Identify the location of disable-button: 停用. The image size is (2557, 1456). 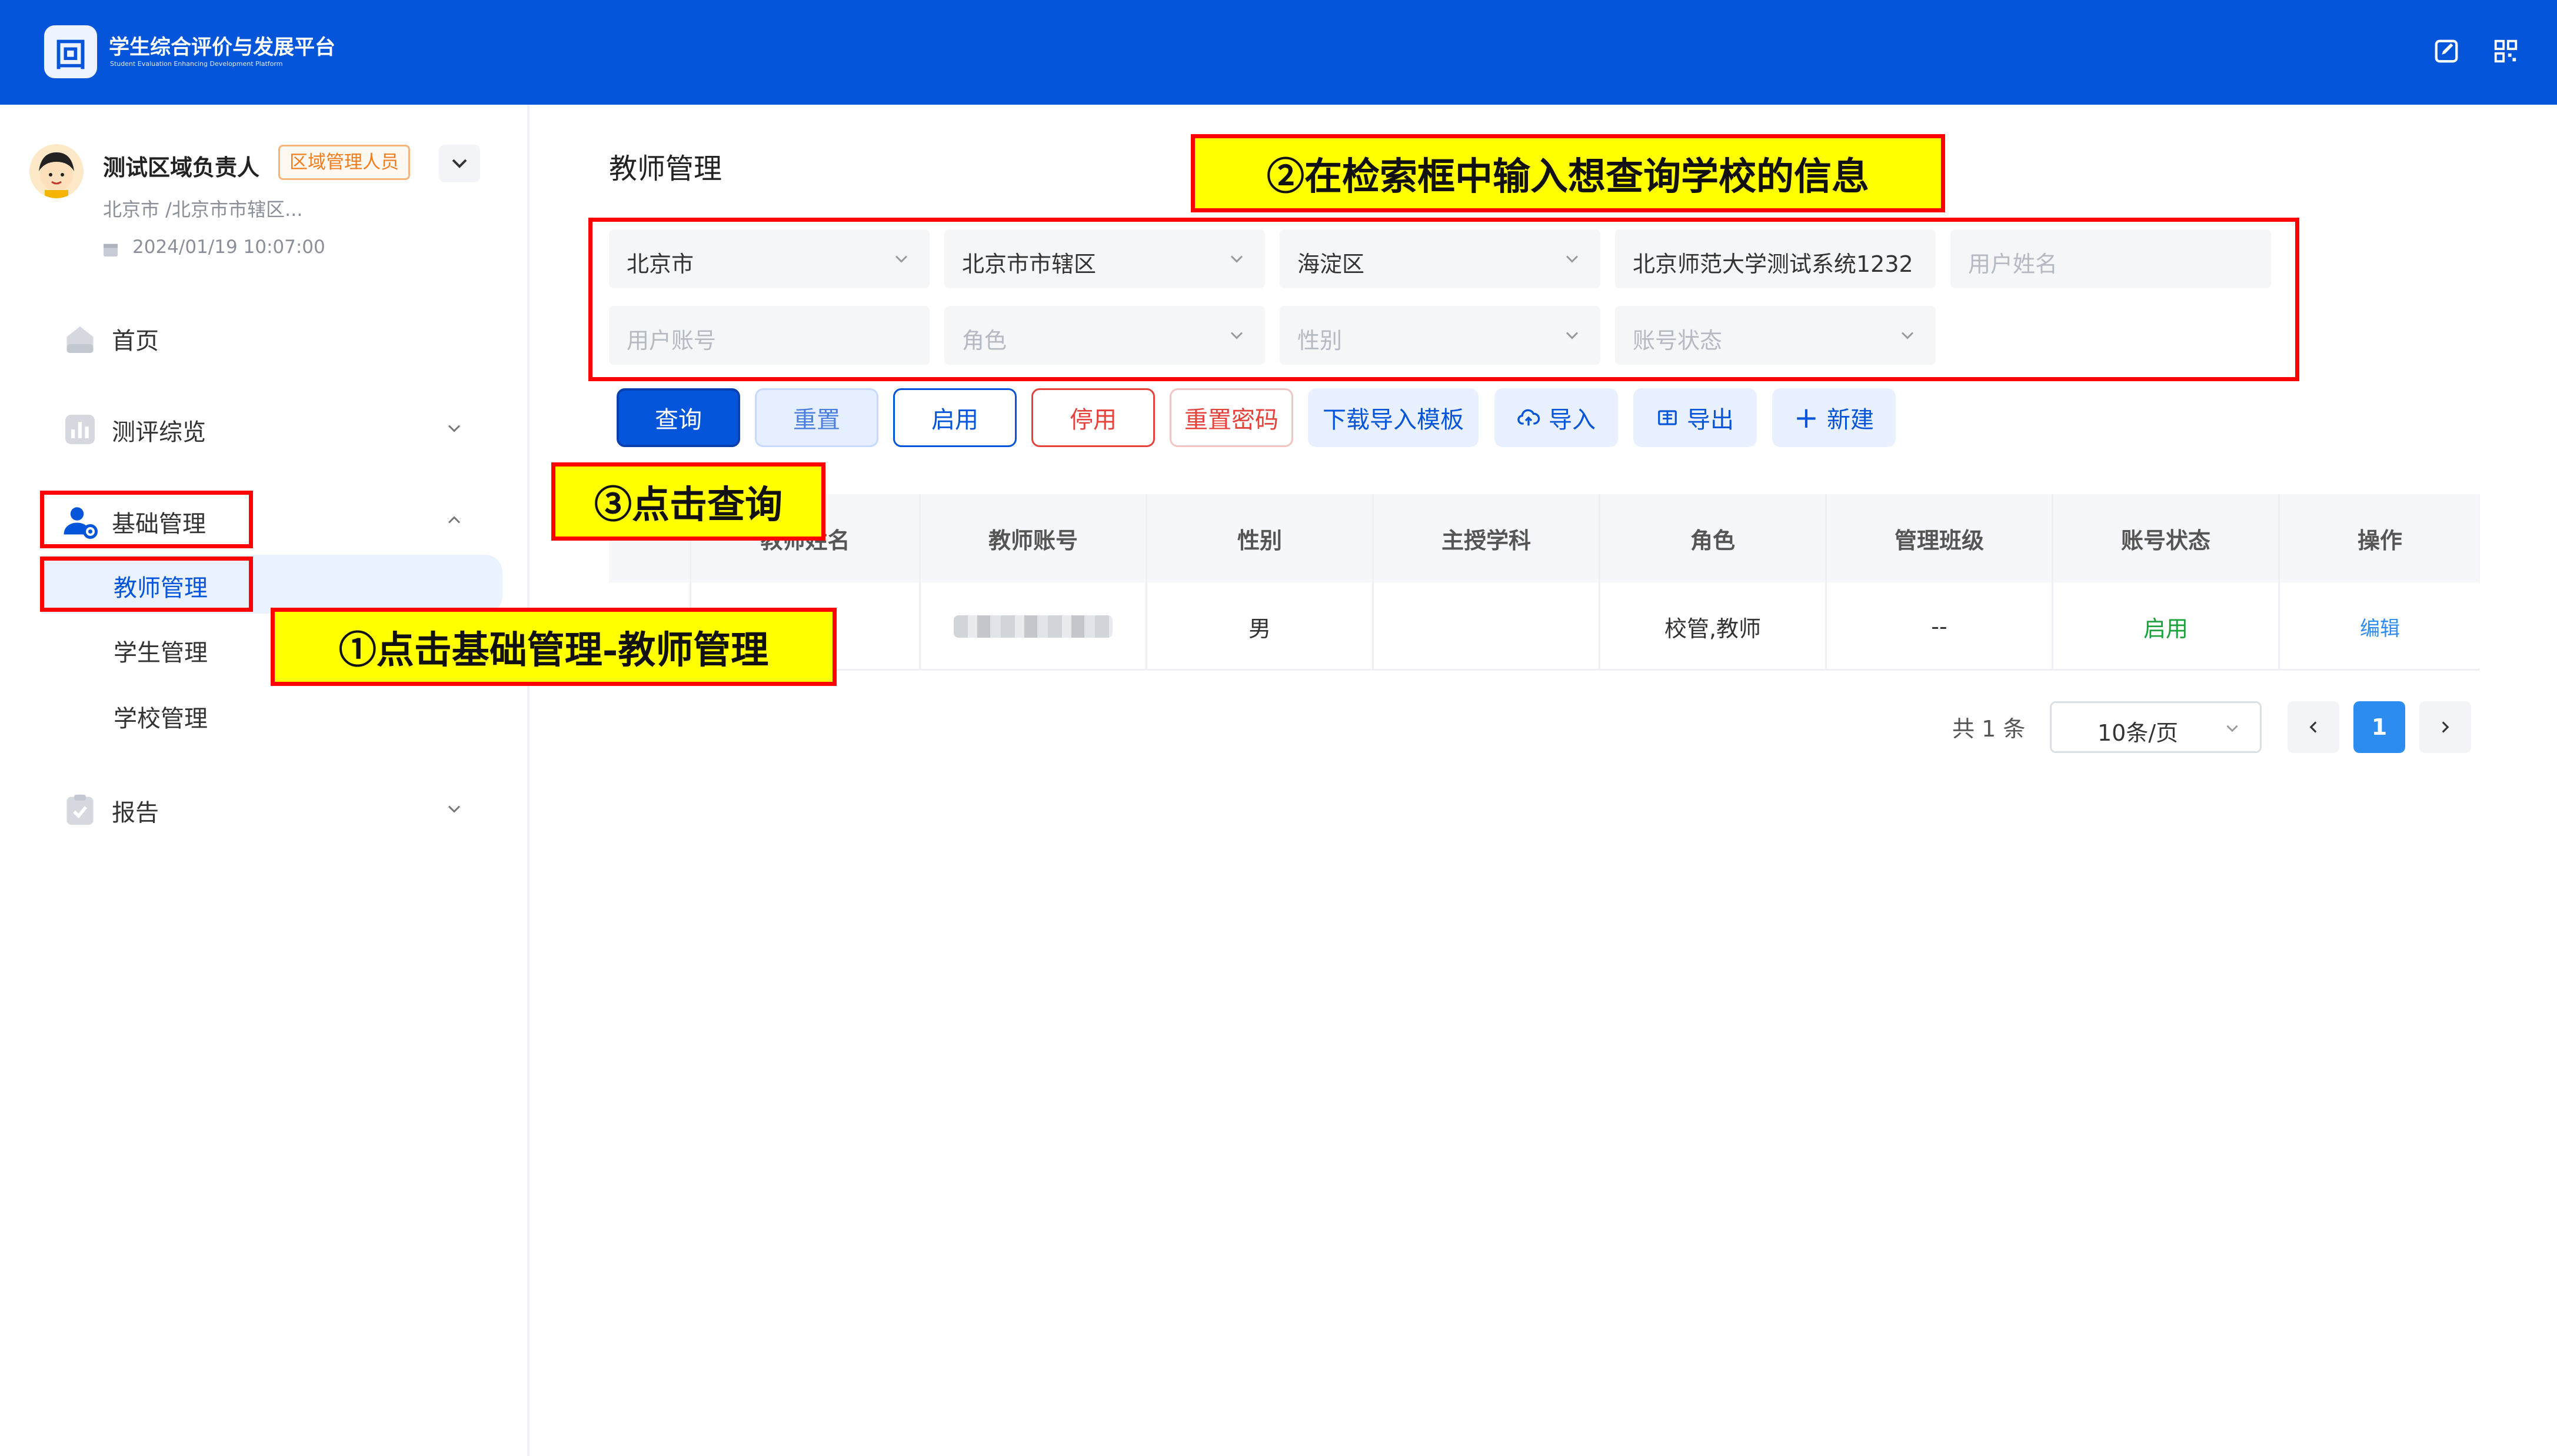
(1093, 417).